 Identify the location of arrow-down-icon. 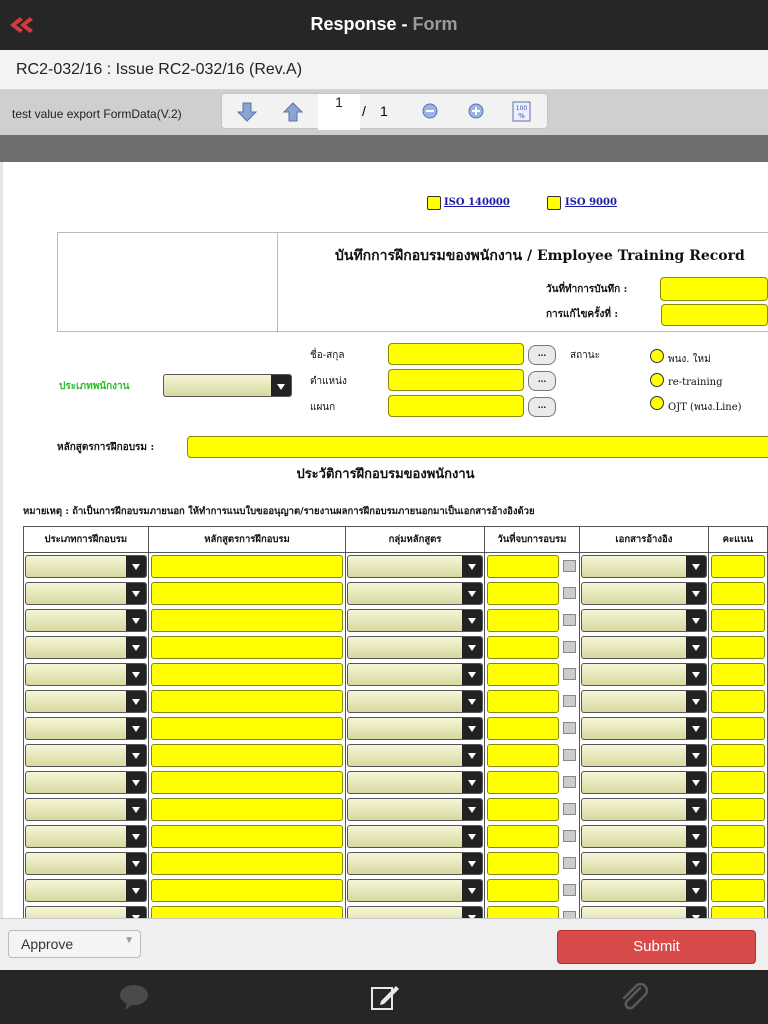
(247, 112).